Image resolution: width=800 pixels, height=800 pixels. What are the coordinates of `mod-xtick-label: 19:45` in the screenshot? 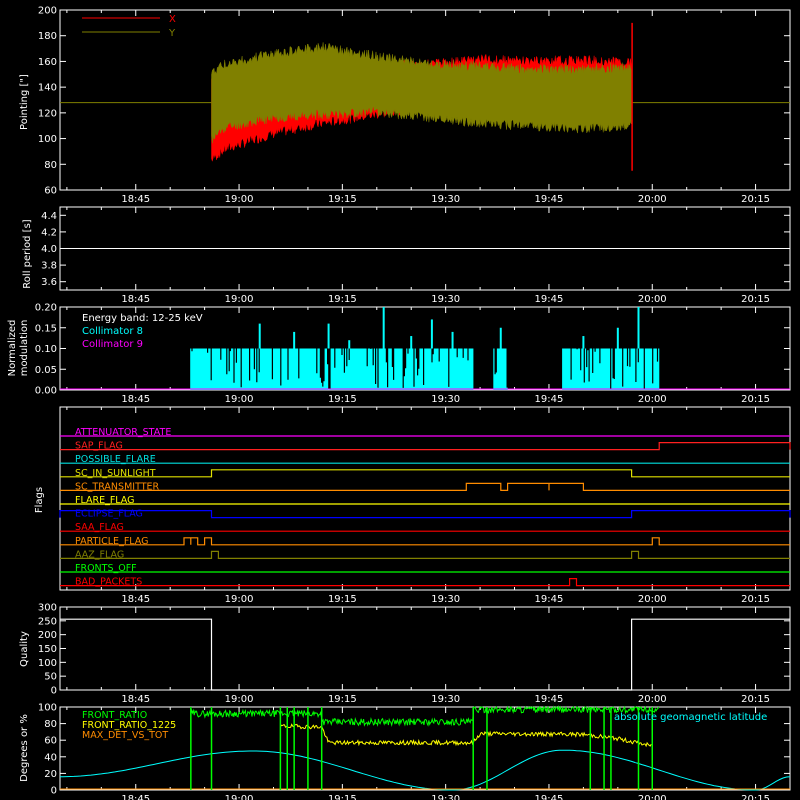 It's located at (549, 399).